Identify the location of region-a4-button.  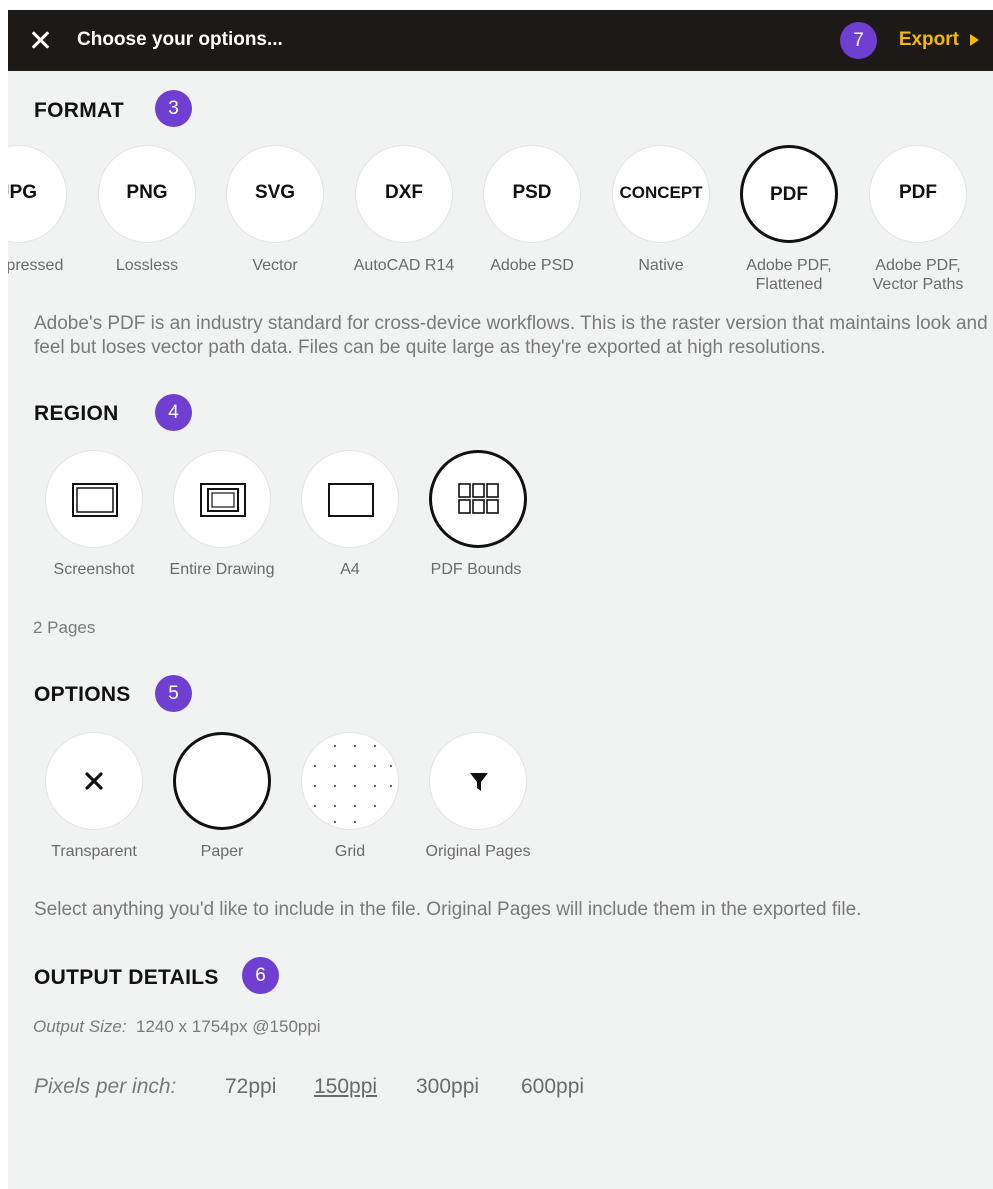
(350, 499).